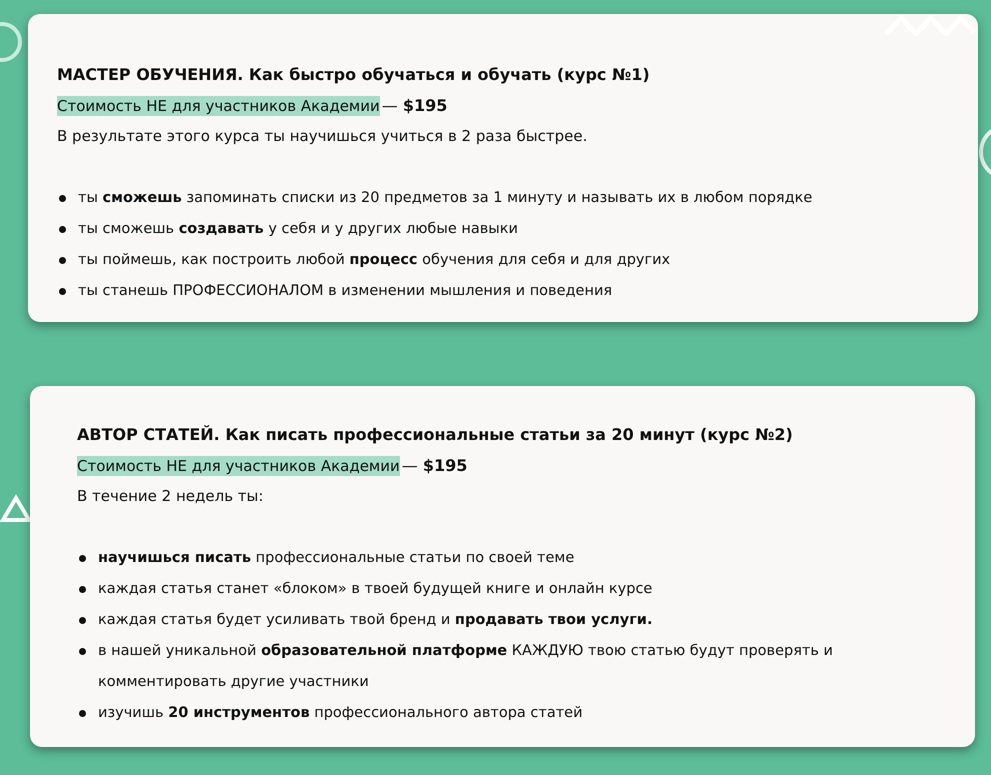 Image resolution: width=991 pixels, height=775 pixels. I want to click on bullet-text: ты сможешь создавать у себя и у других любые навыки, so click(298, 229).